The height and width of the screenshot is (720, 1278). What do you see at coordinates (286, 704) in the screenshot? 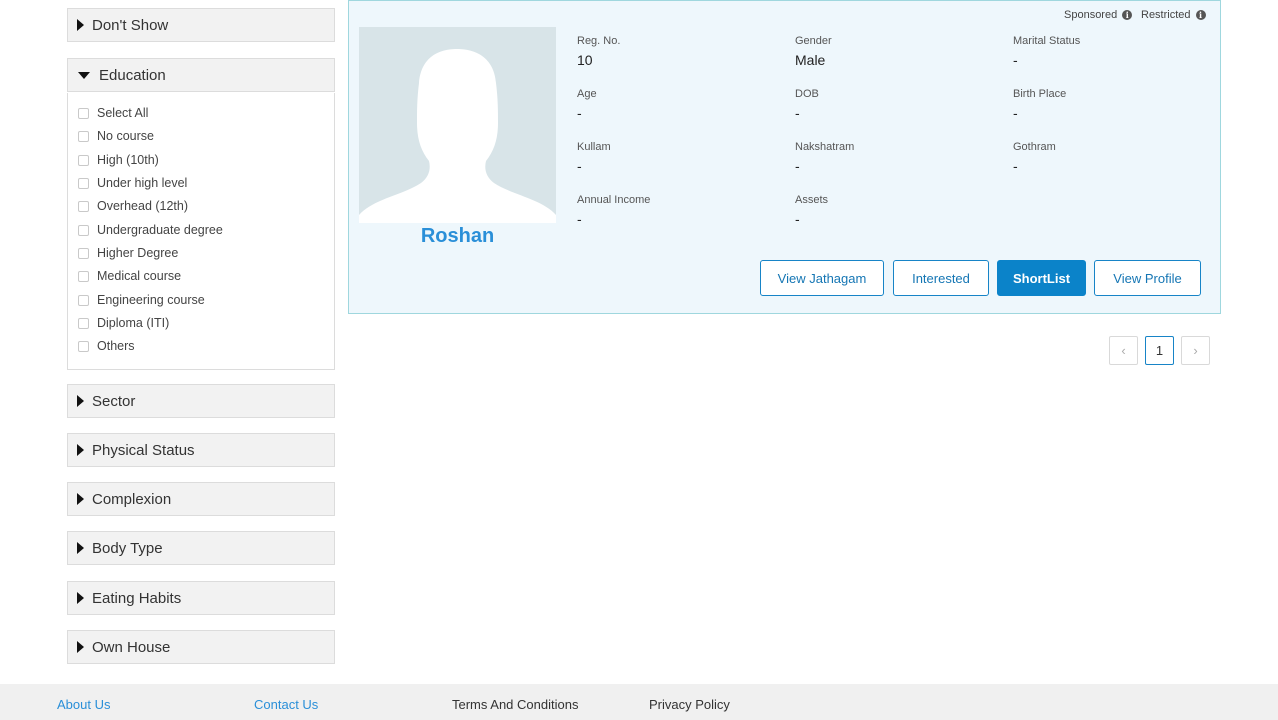
I see `footer-contact-link: Contact Us` at bounding box center [286, 704].